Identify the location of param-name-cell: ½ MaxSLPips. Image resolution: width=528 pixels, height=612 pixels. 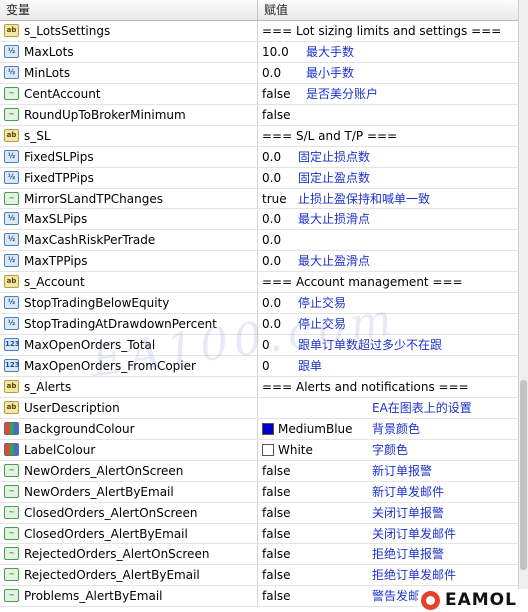
(129, 219).